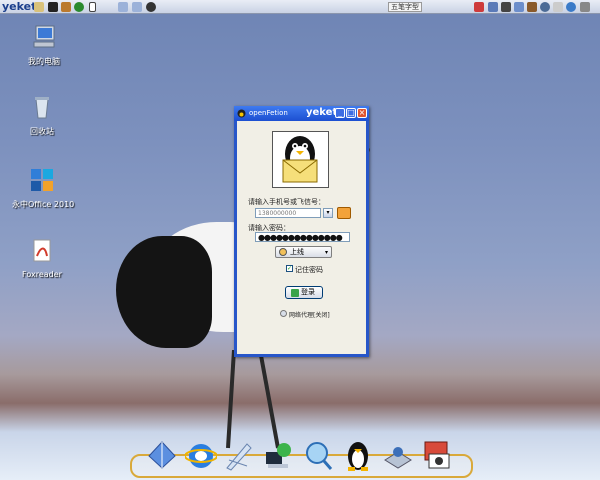  I want to click on status-select: 上线 ▾, so click(303, 252).